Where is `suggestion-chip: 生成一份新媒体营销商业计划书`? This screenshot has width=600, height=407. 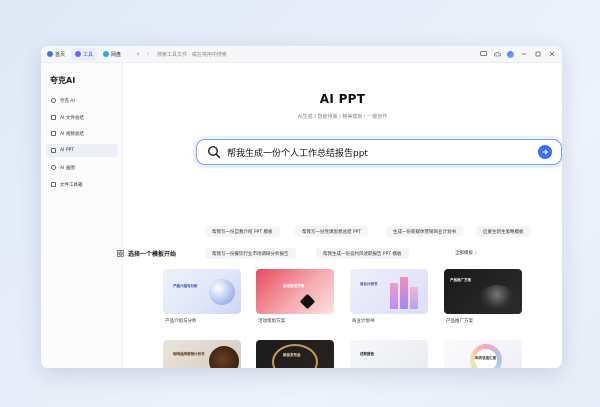 suggestion-chip: 生成一份新媒体营销商业计划书 is located at coordinates (424, 231).